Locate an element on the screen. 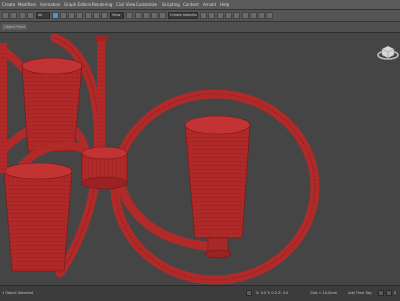 The image size is (400, 301). menu-customize: Customize is located at coordinates (146, 4).